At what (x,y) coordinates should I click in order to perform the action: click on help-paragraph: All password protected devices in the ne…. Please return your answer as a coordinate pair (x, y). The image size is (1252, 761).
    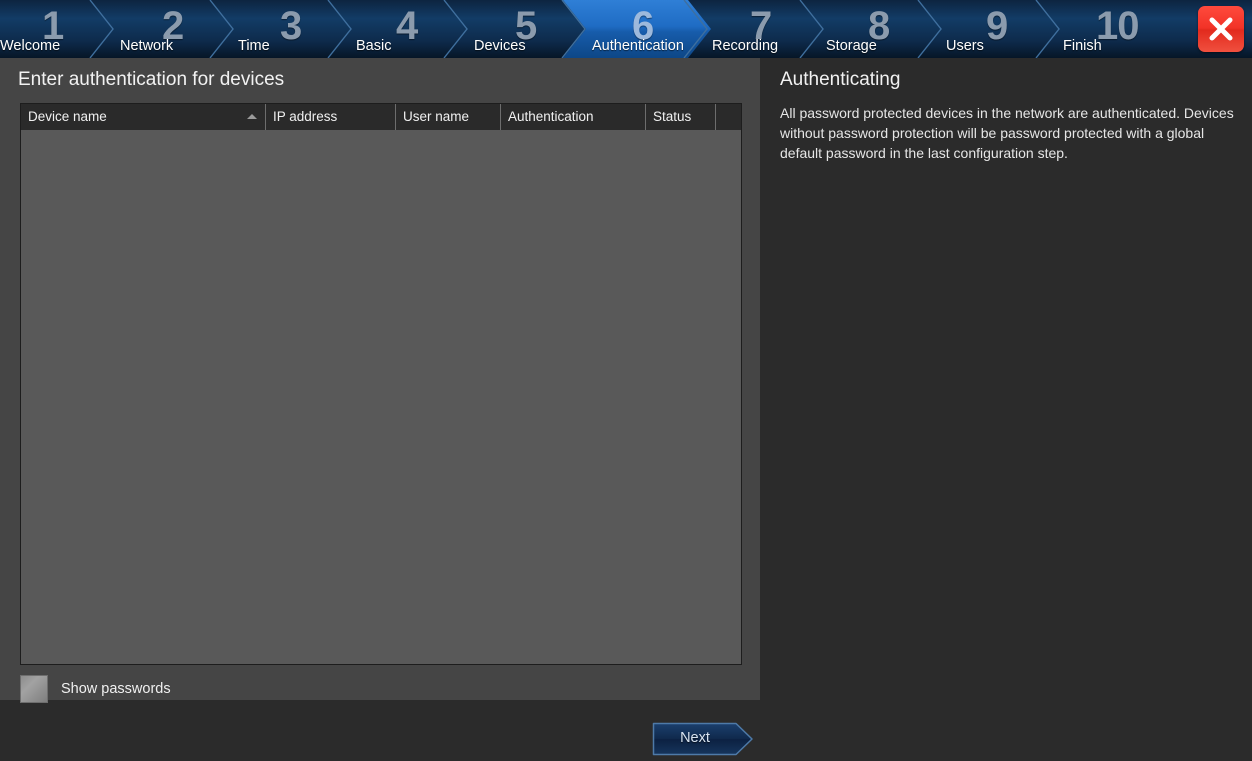
    Looking at the image, I should click on (1007, 133).